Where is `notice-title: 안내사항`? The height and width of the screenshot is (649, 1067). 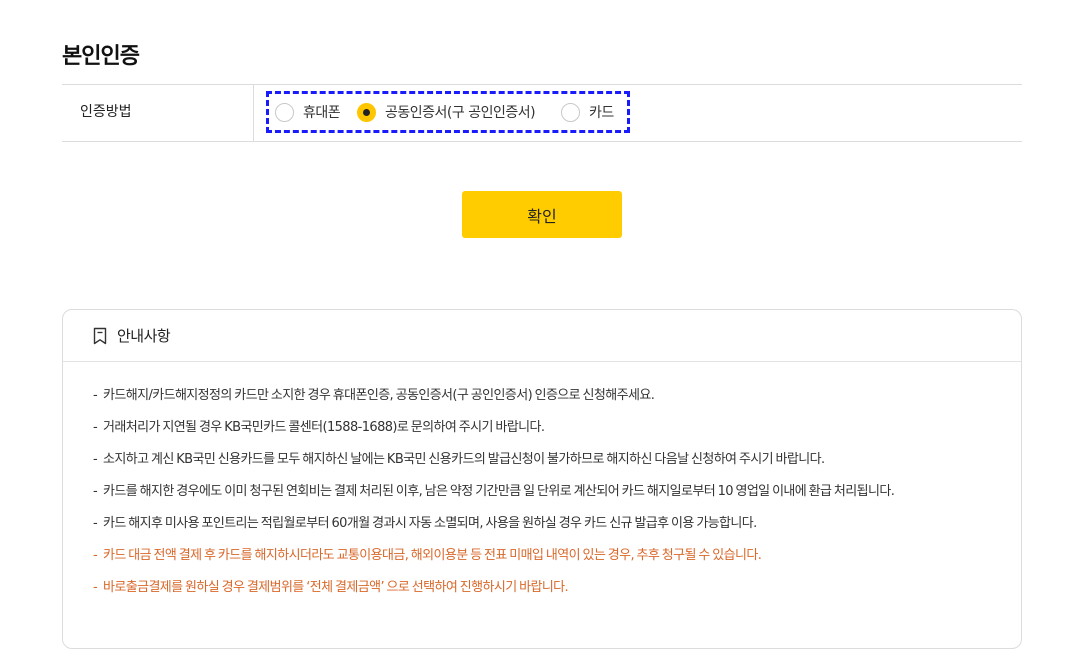 notice-title: 안내사항 is located at coordinates (144, 336).